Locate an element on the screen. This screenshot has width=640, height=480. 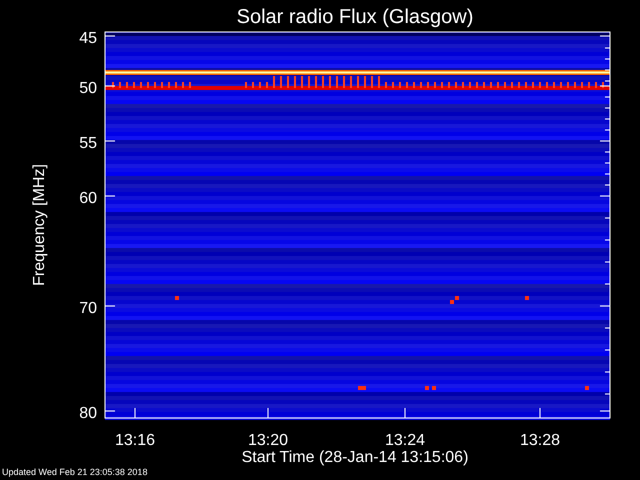
x-tick-label: 13:28 is located at coordinates (540, 440).